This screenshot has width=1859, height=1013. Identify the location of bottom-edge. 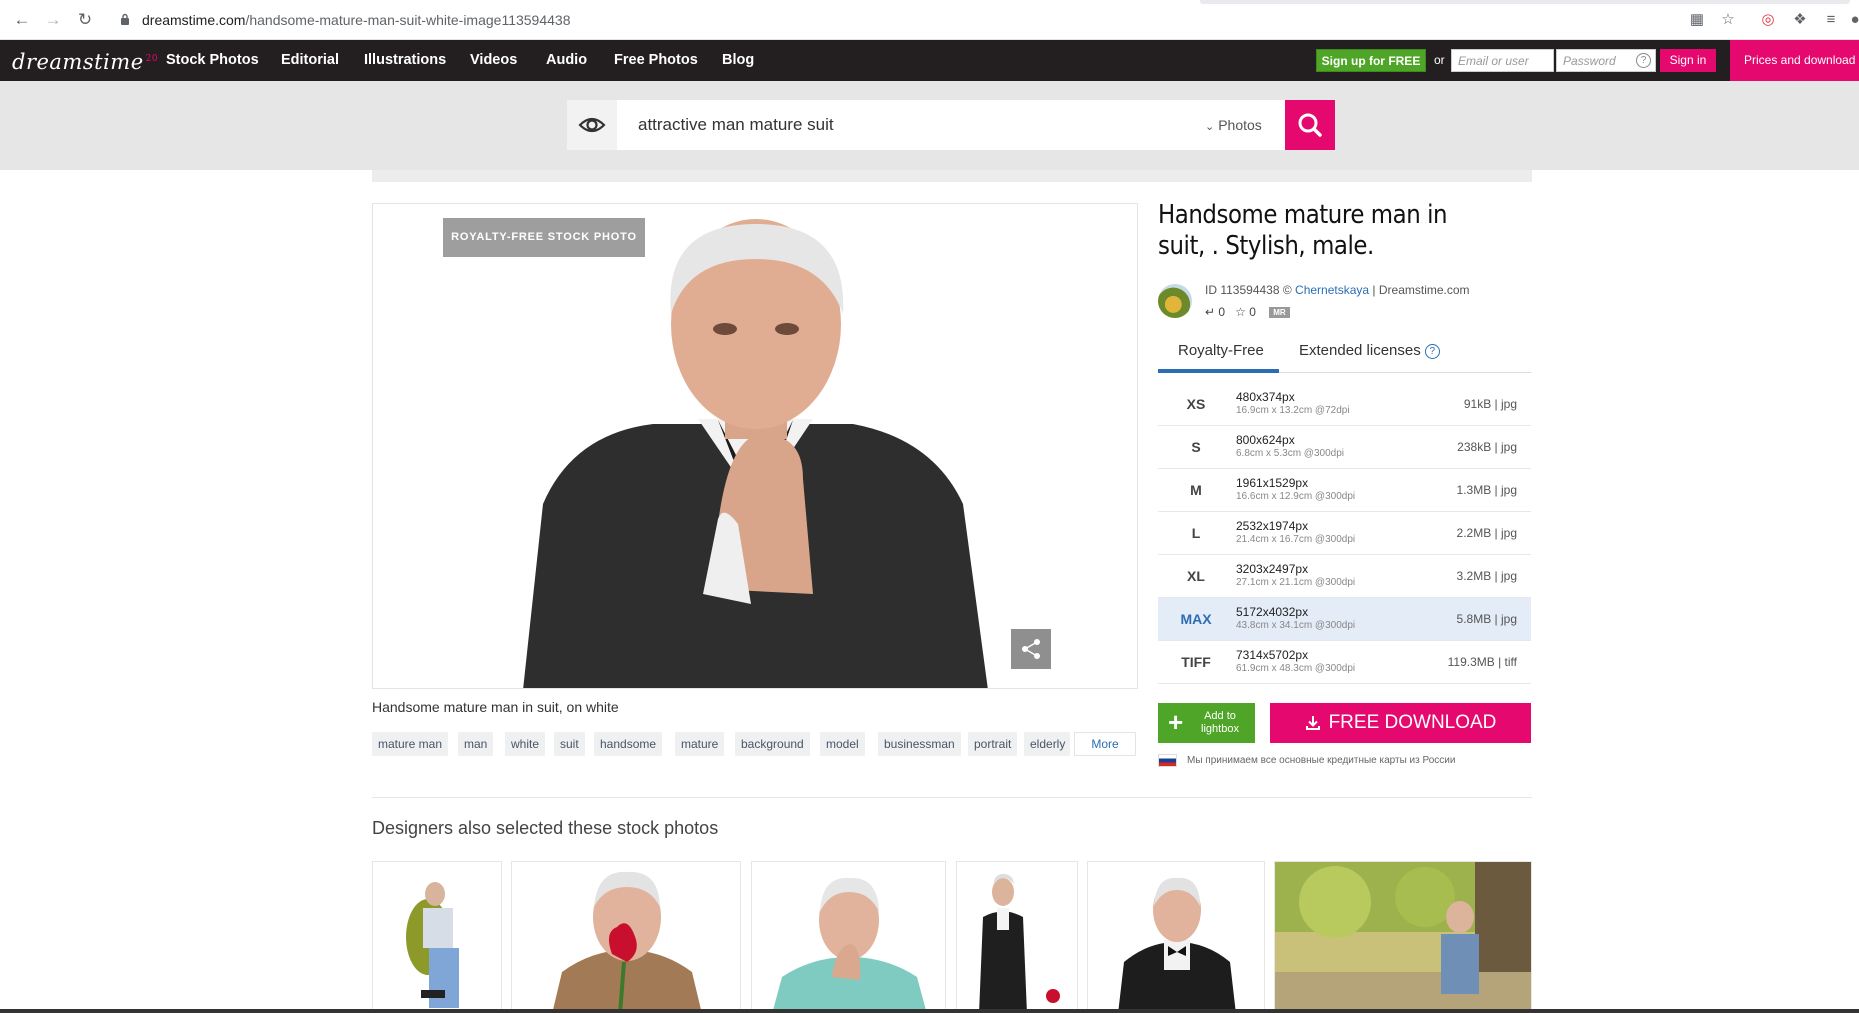
(929, 1011).